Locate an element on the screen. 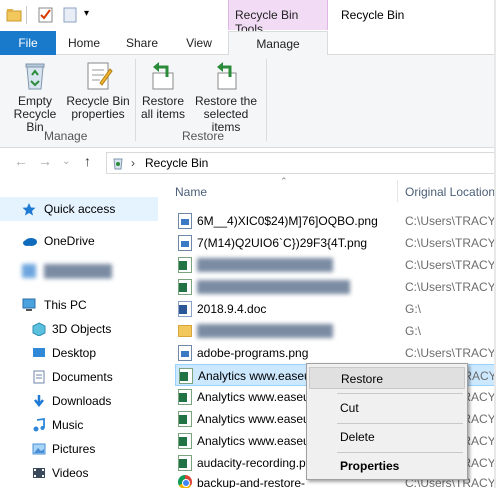  properties-icon is located at coordinates (98, 75).